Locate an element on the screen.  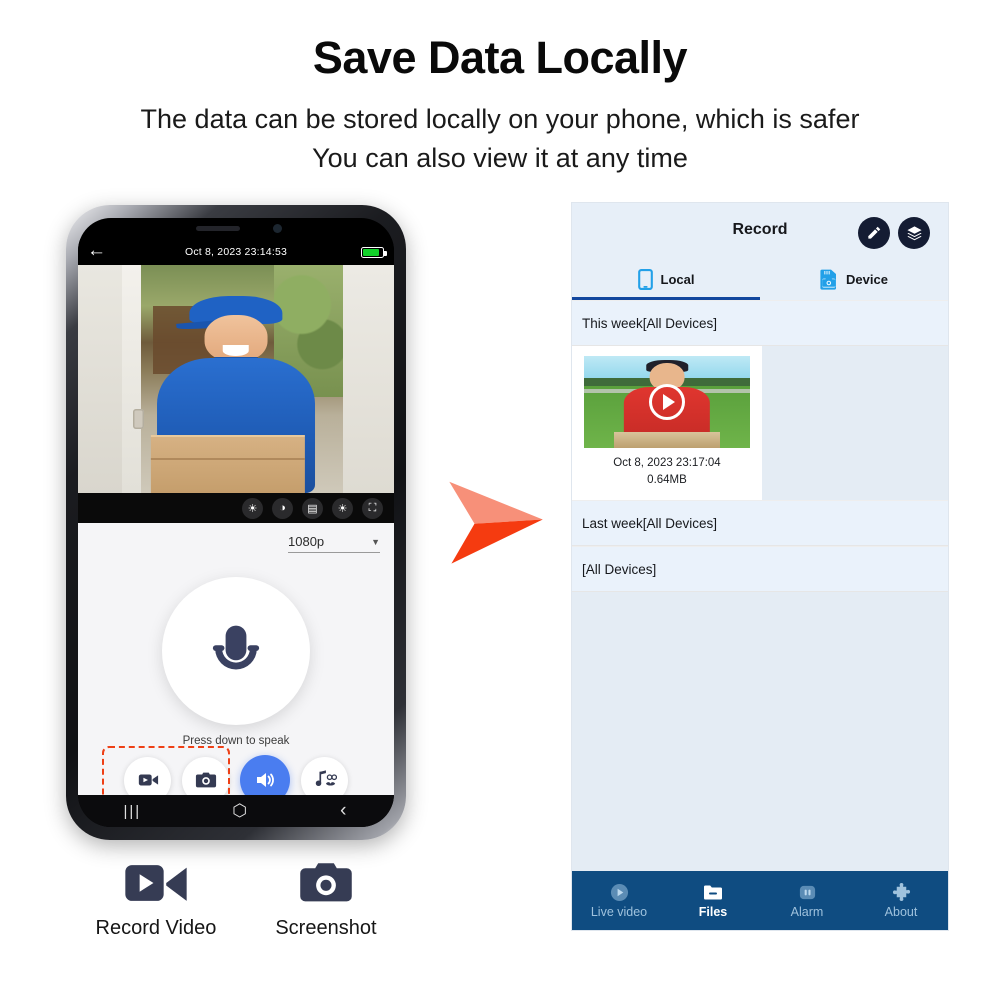
recording-card: Oct 8, 2023 23:17:04 0.64MB is located at coordinates (667, 423).